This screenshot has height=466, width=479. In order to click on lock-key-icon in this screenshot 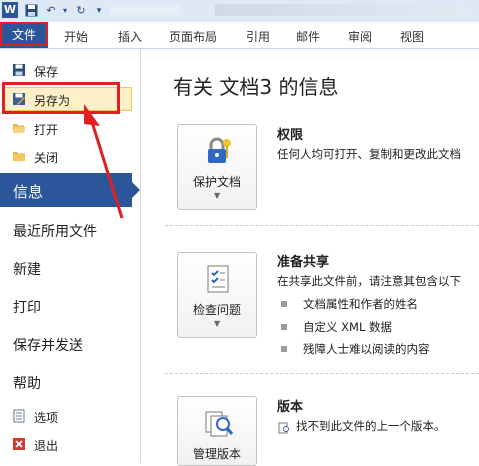, I will do `click(218, 151)`.